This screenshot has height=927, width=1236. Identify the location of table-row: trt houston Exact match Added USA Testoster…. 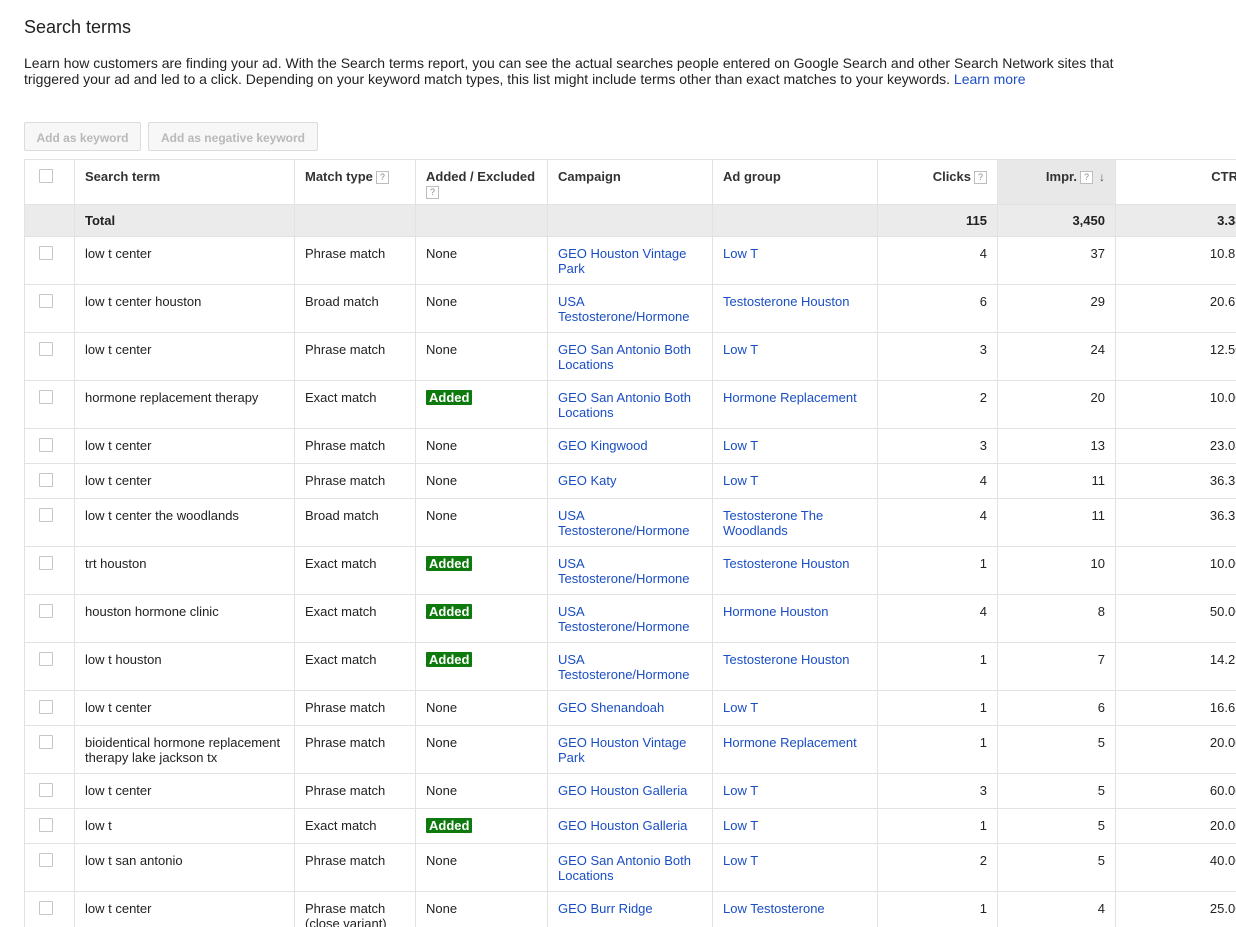
(630, 570).